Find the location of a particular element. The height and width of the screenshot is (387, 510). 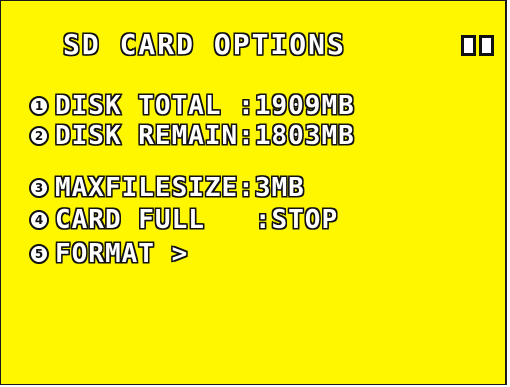

menu-item-disk-remain: 2 DISK REMAIN:1803MB is located at coordinates (192, 136).